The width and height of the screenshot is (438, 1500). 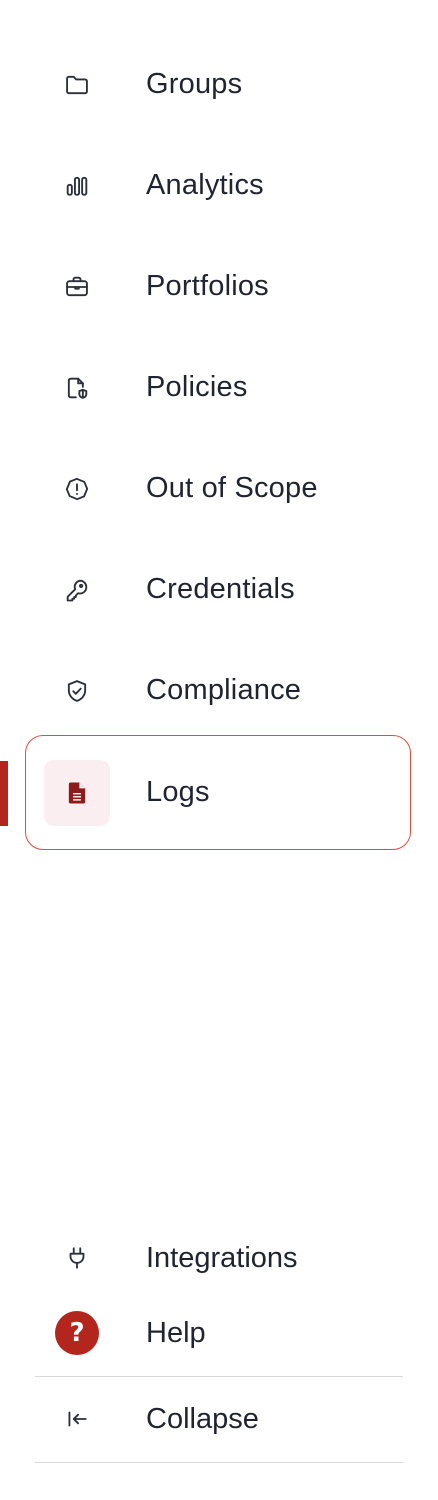 I want to click on sidebar-item-label: Credentials, so click(x=220, y=589).